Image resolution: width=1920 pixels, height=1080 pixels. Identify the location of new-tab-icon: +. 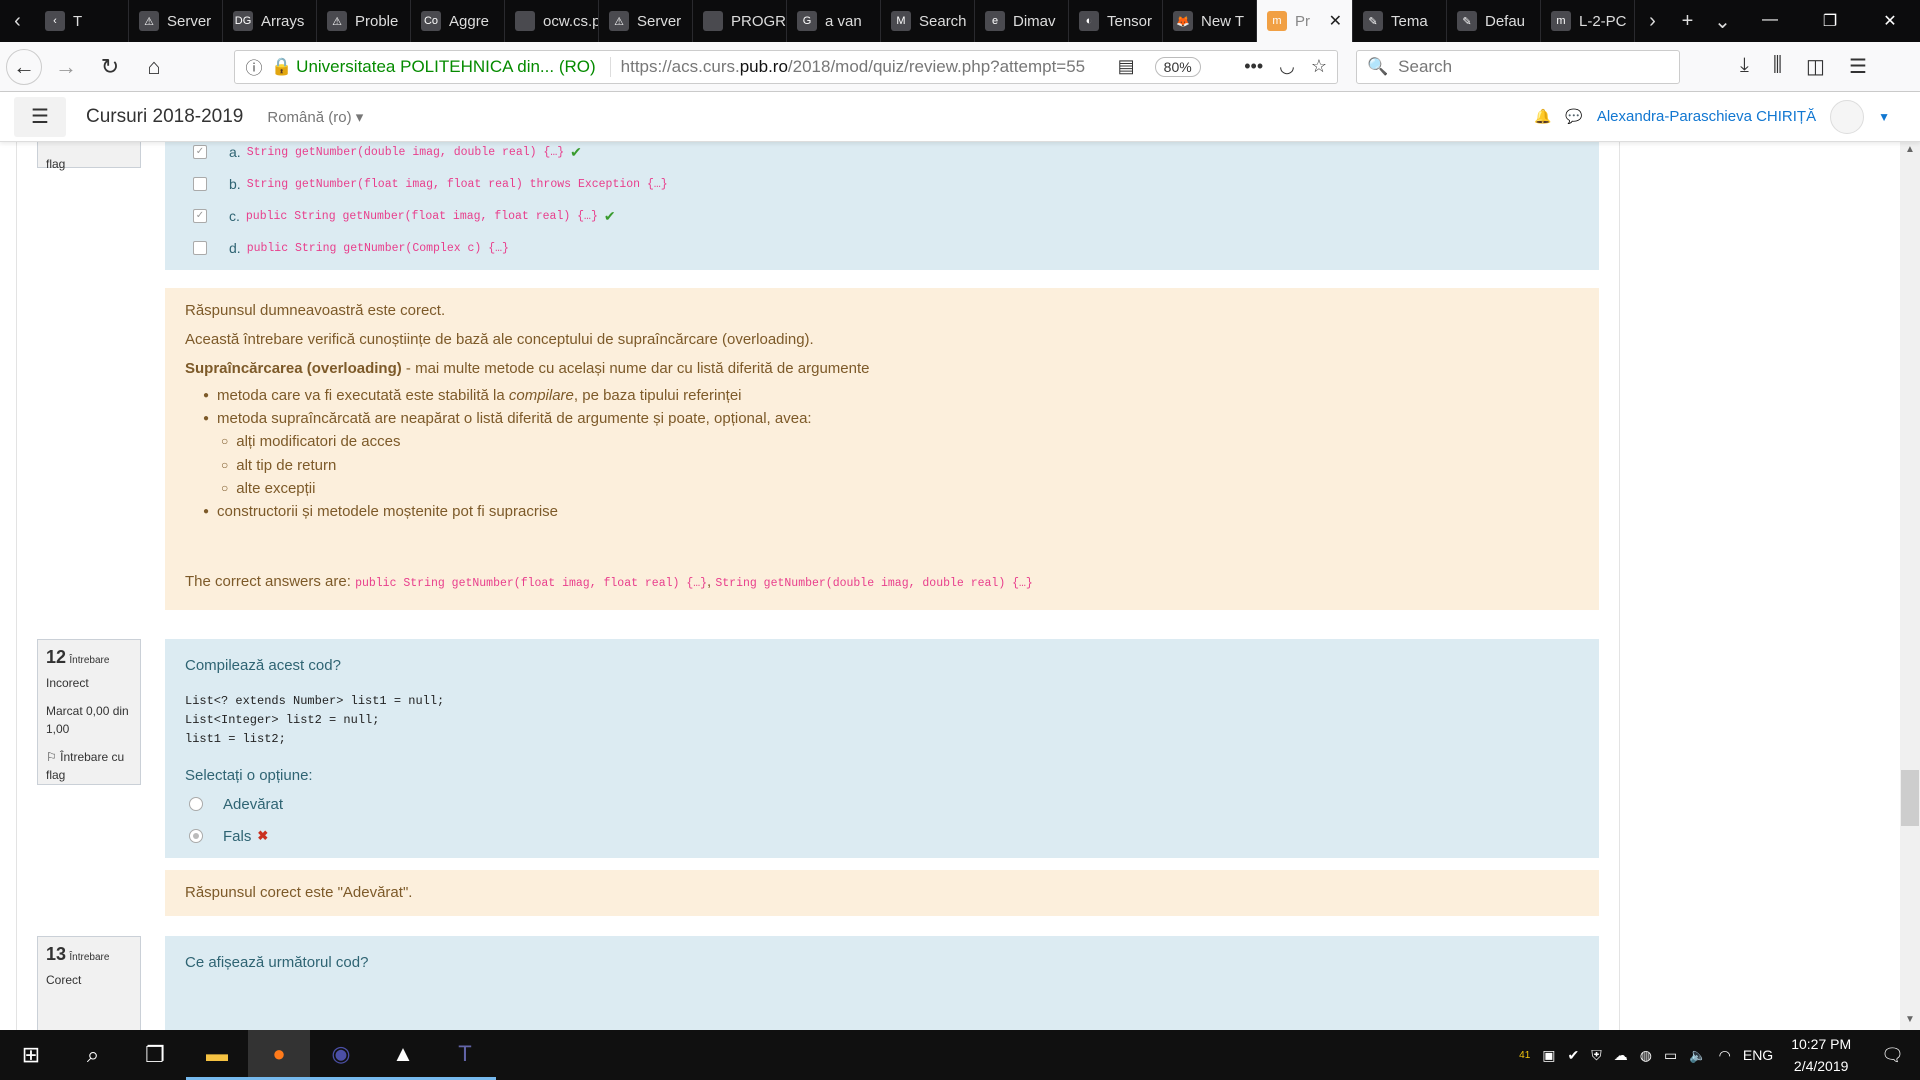
(1687, 21).